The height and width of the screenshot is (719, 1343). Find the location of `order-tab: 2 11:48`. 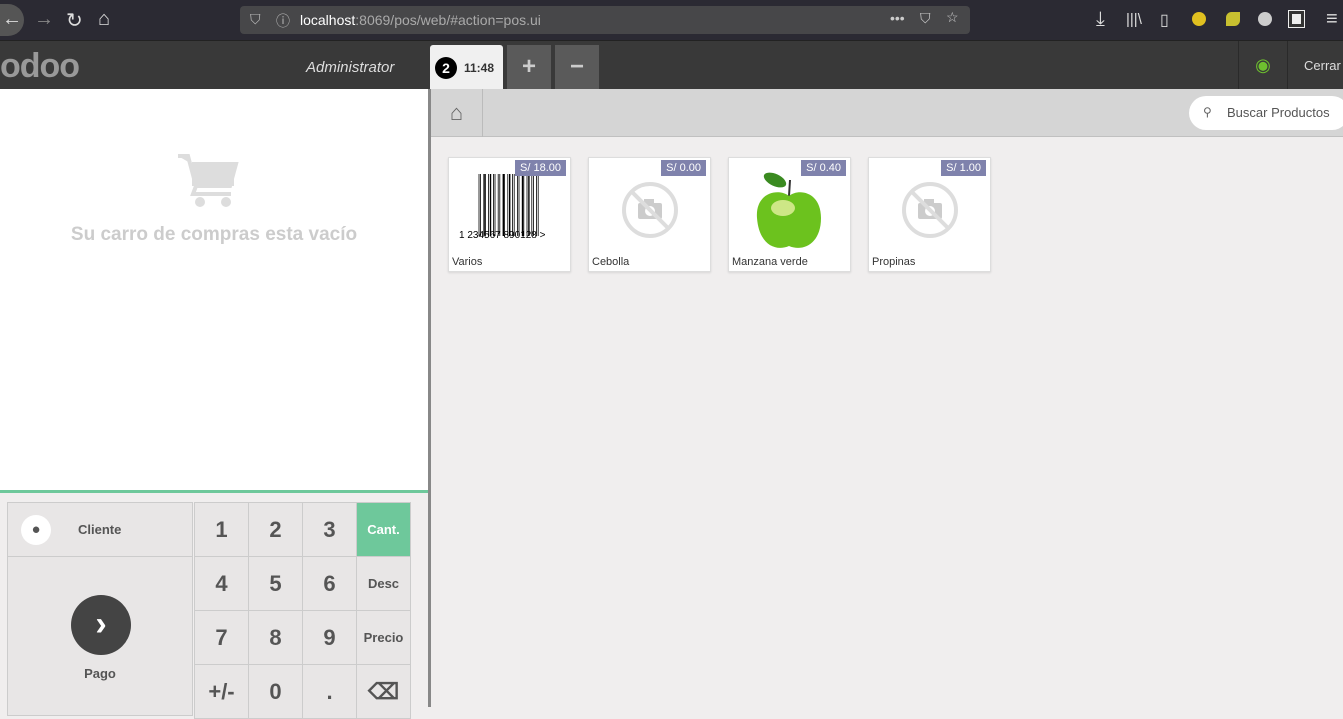

order-tab: 2 11:48 is located at coordinates (466, 67).